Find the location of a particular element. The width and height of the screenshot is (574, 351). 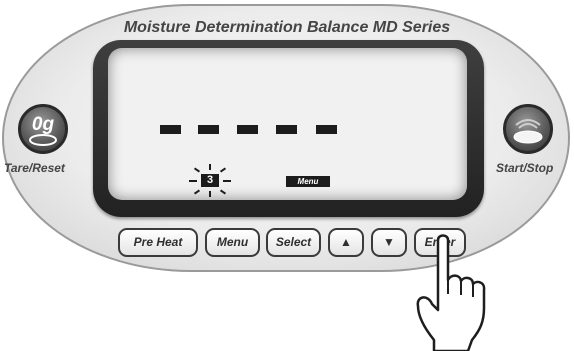

pointing-hand-icon is located at coordinates (451, 292).